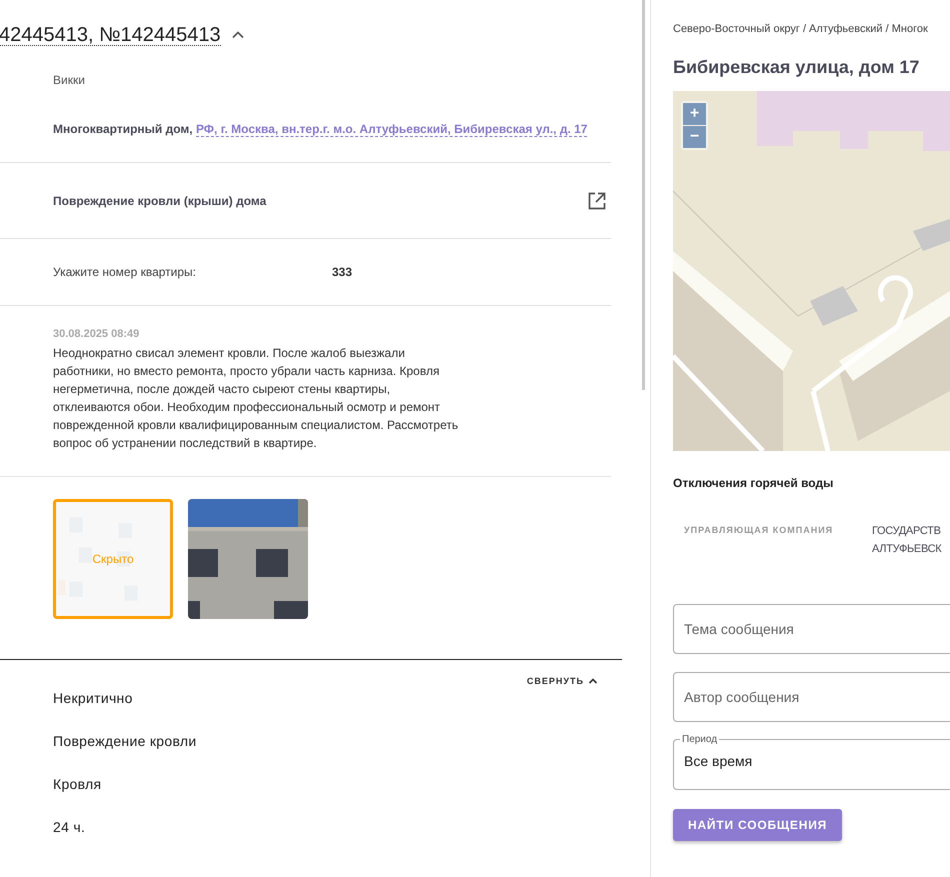 This screenshot has width=950, height=877. I want to click on message-date: 30.08.2025 08:49, so click(96, 334).